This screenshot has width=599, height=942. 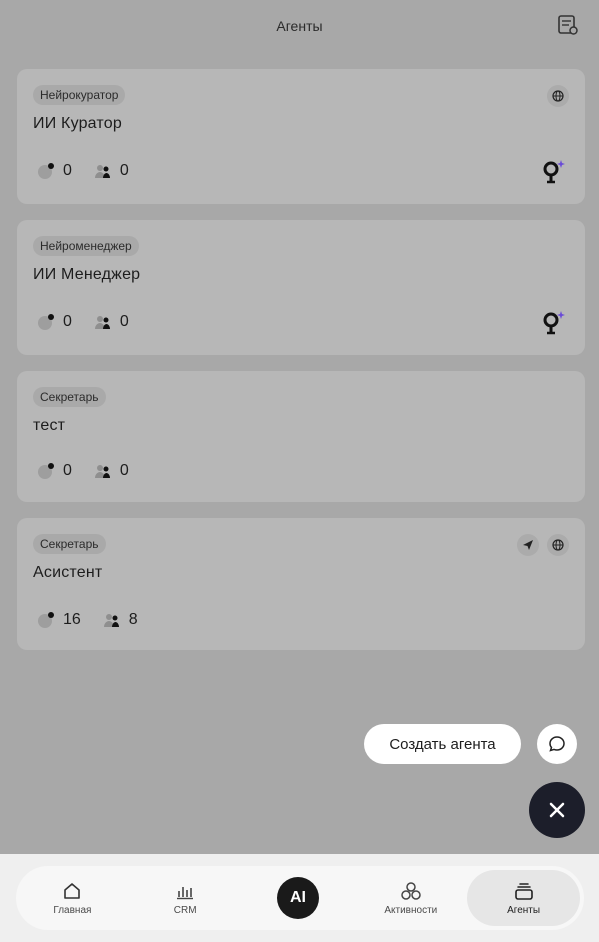 I want to click on users-count: 8, so click(x=133, y=619).